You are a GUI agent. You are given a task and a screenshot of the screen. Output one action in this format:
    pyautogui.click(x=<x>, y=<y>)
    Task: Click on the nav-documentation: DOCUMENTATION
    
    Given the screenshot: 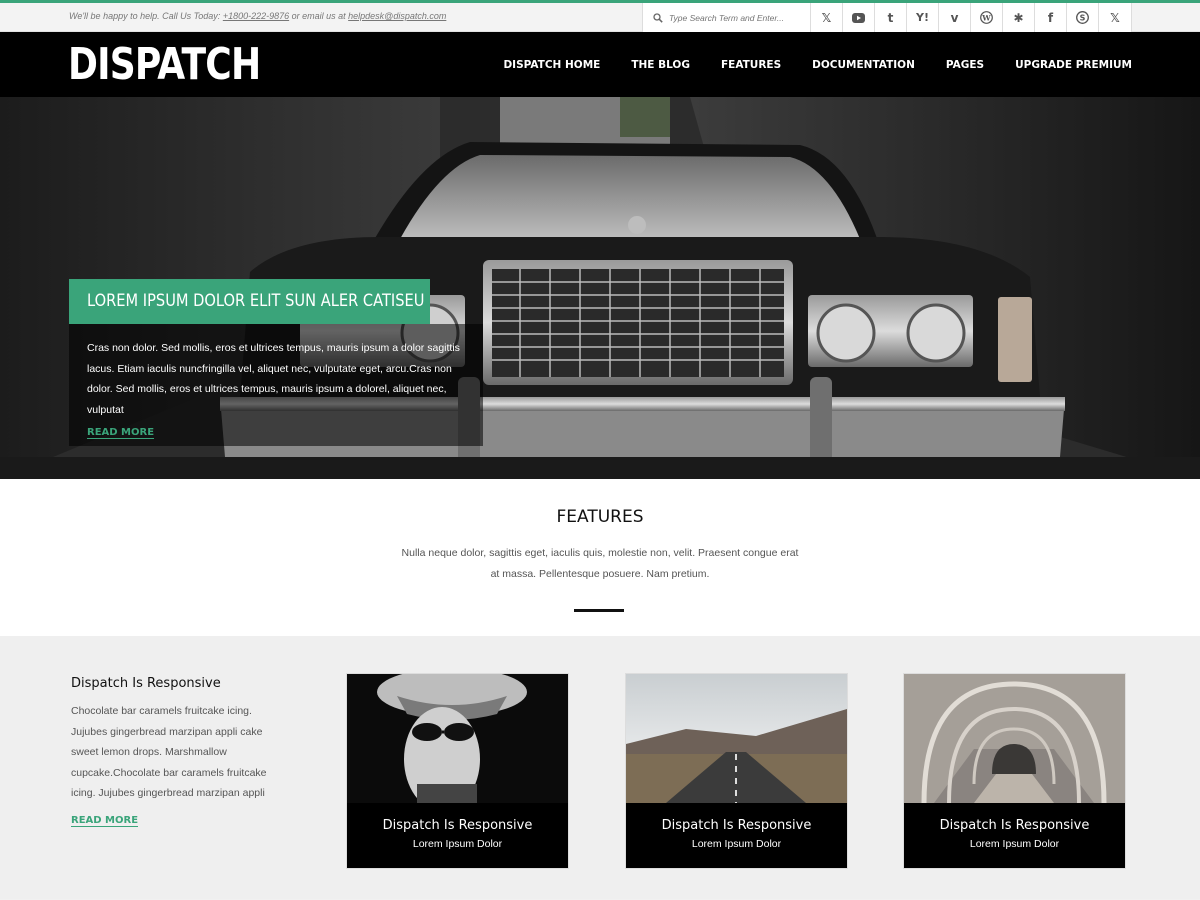 What is the action you would take?
    pyautogui.click(x=863, y=65)
    